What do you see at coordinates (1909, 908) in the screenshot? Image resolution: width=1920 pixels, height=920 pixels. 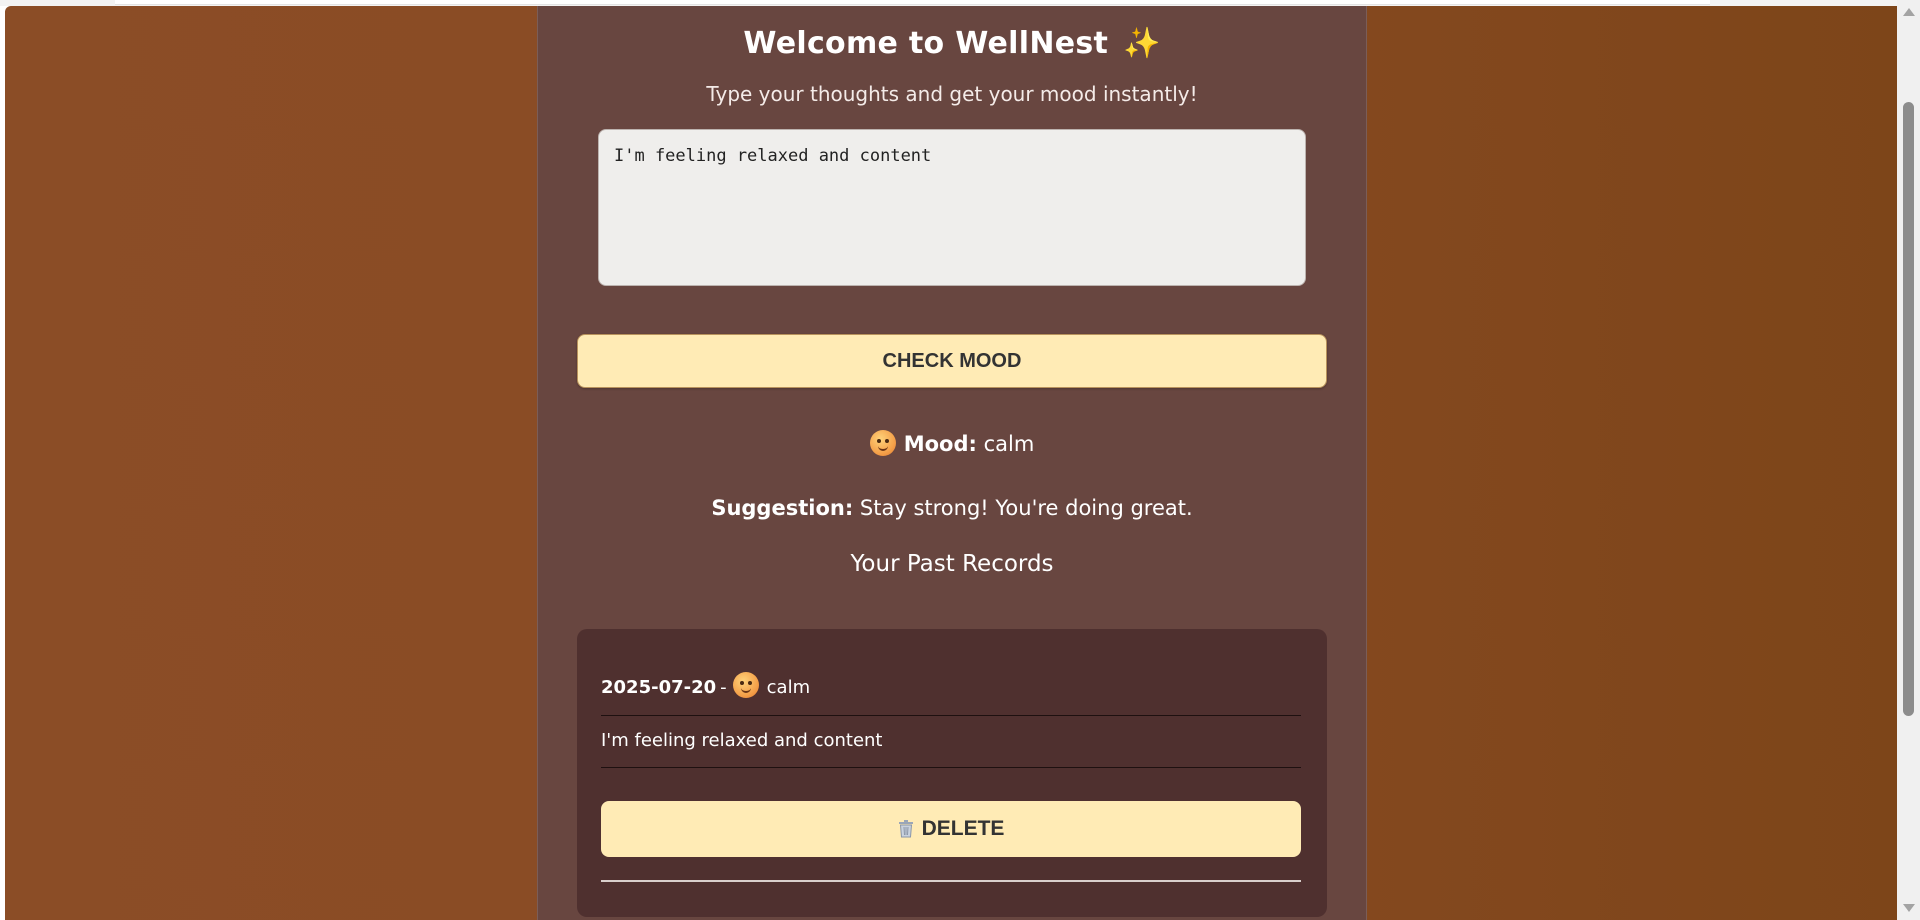 I see `scroll-down-arrow-icon` at bounding box center [1909, 908].